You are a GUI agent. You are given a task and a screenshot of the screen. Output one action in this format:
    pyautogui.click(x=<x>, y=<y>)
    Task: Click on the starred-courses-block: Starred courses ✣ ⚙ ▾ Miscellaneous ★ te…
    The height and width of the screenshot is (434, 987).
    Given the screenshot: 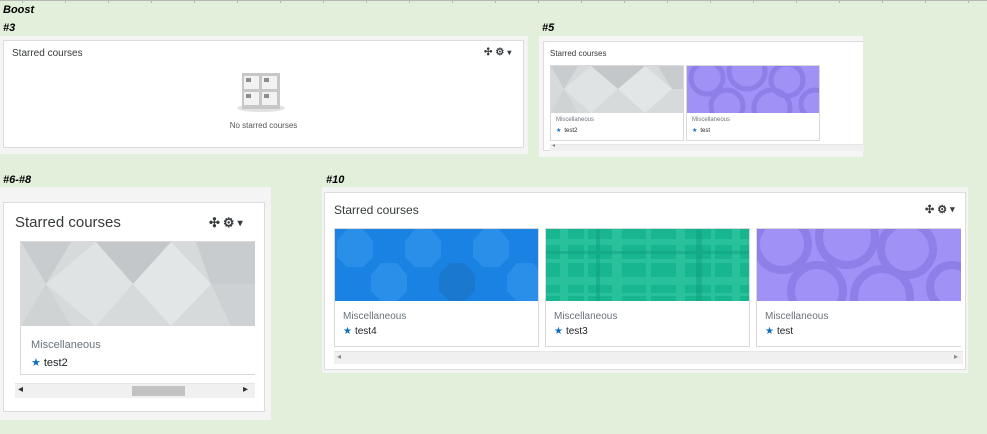 What is the action you would take?
    pyautogui.click(x=134, y=307)
    